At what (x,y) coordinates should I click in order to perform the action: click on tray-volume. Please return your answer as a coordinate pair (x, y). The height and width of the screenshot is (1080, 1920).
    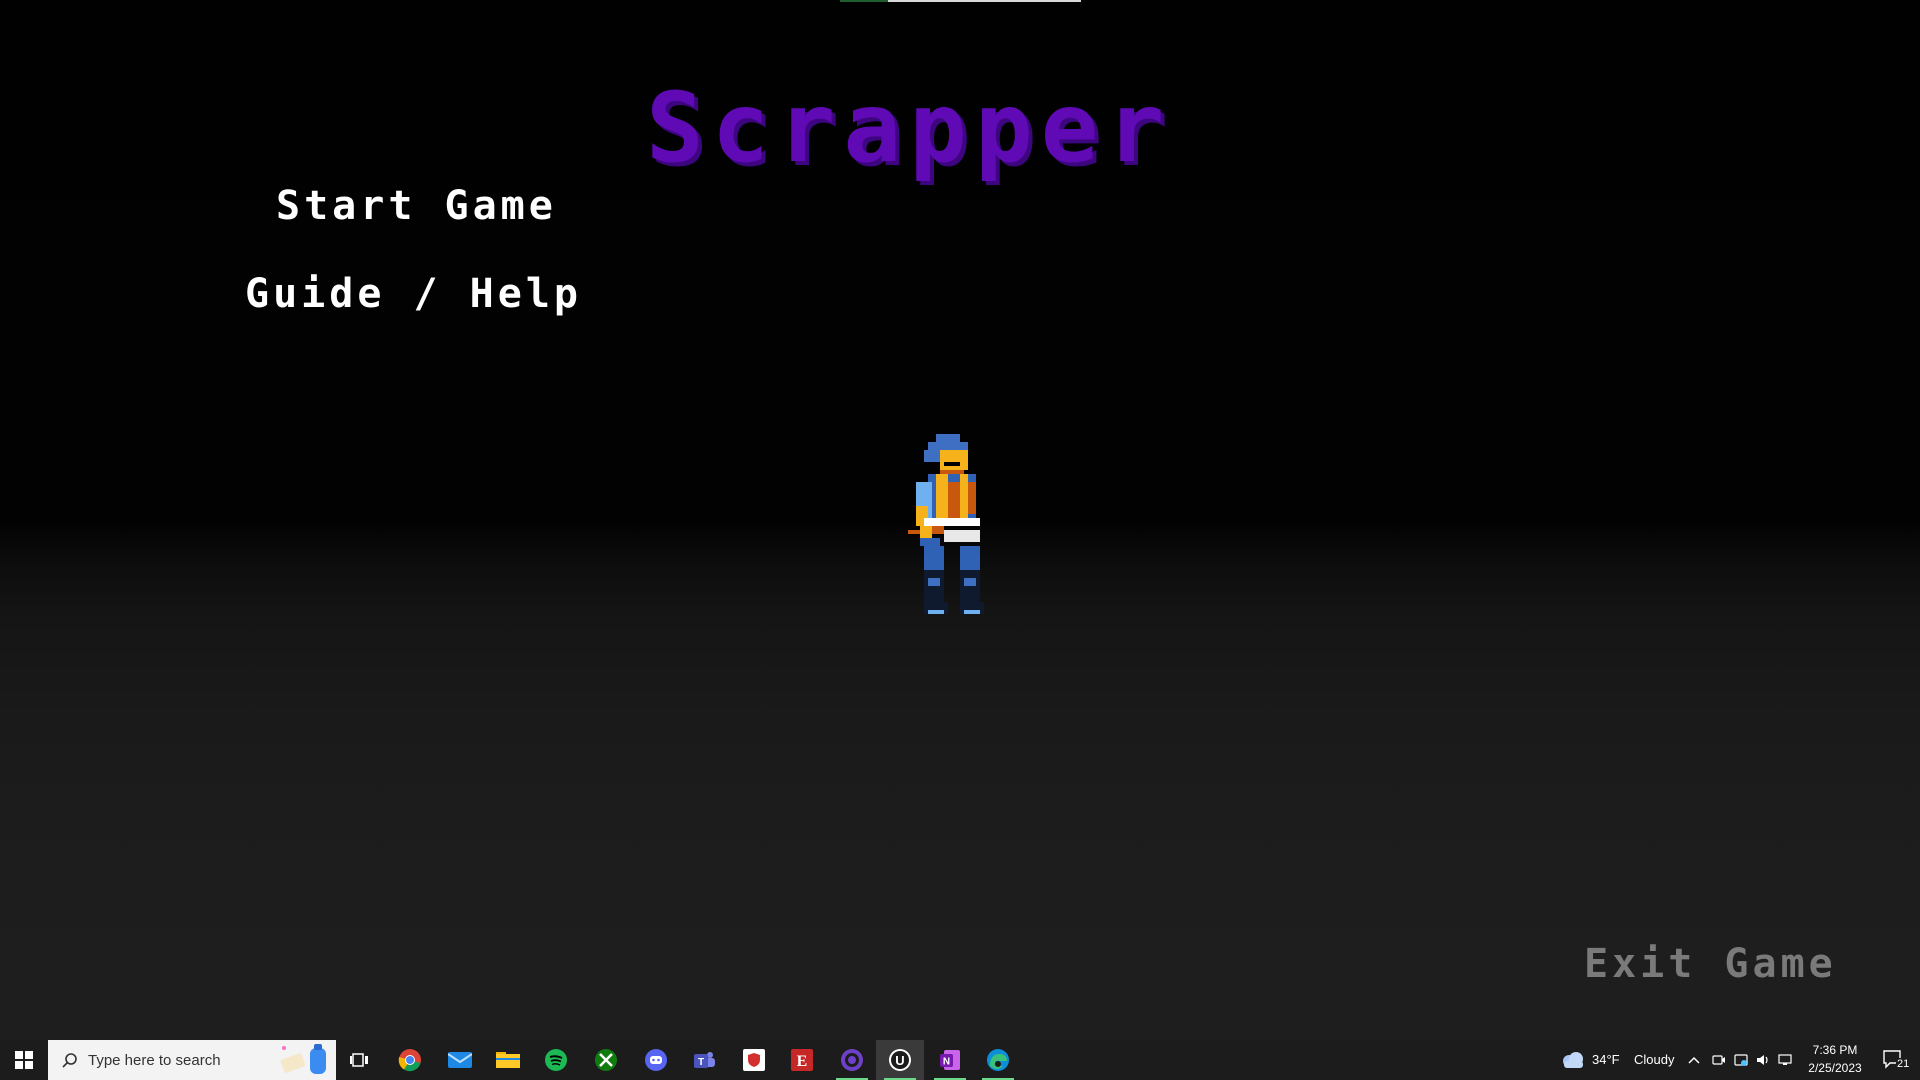
    Looking at the image, I should click on (1763, 1060).